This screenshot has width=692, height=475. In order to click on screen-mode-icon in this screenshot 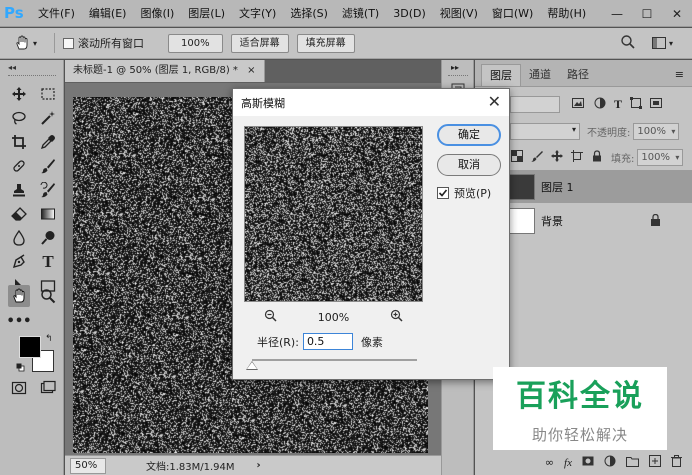, I will do `click(48, 388)`.